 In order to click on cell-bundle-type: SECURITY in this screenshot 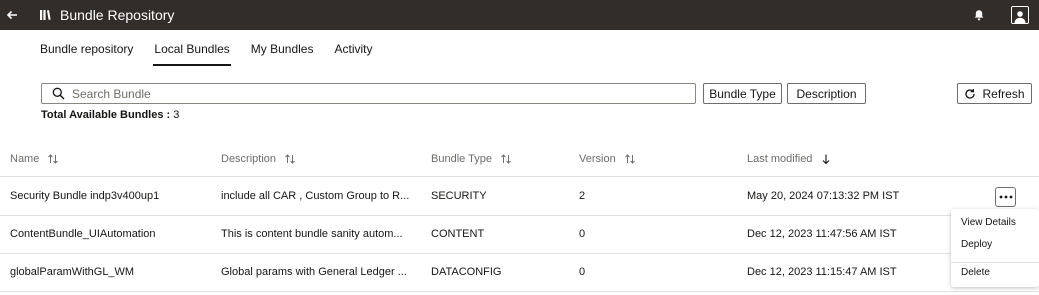, I will do `click(459, 196)`.